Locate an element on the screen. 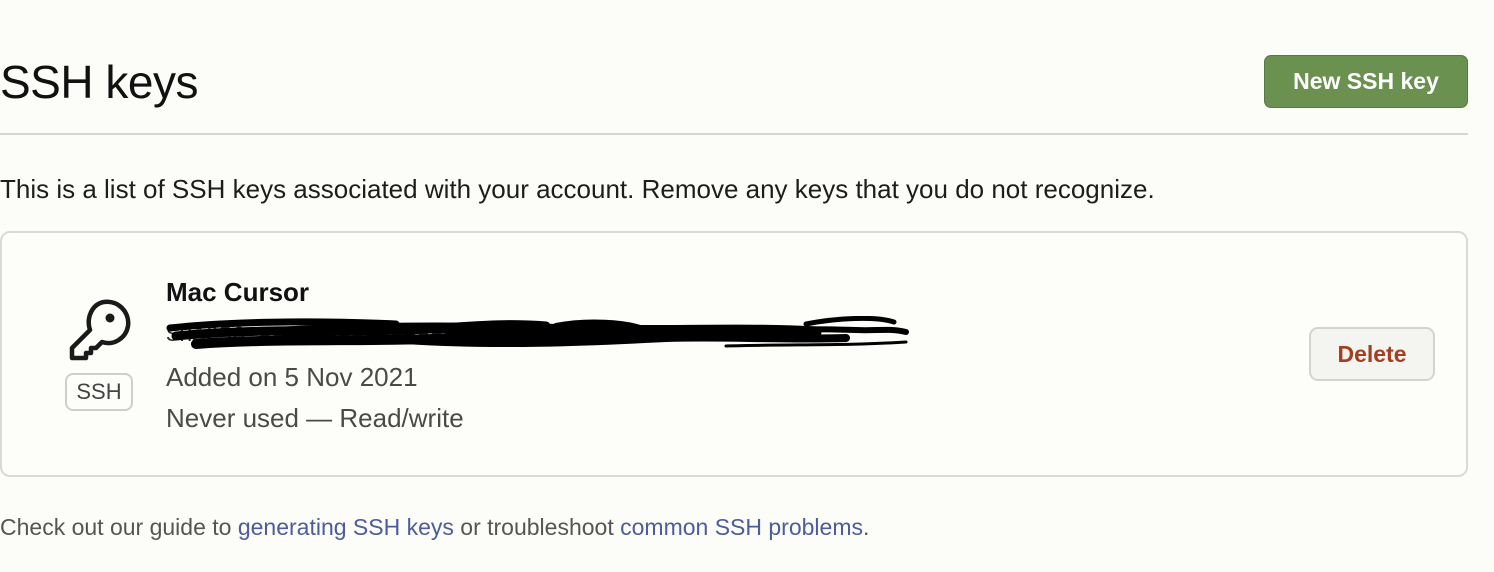  key-added-date: Added on 5 Nov 2021 is located at coordinates (292, 377).